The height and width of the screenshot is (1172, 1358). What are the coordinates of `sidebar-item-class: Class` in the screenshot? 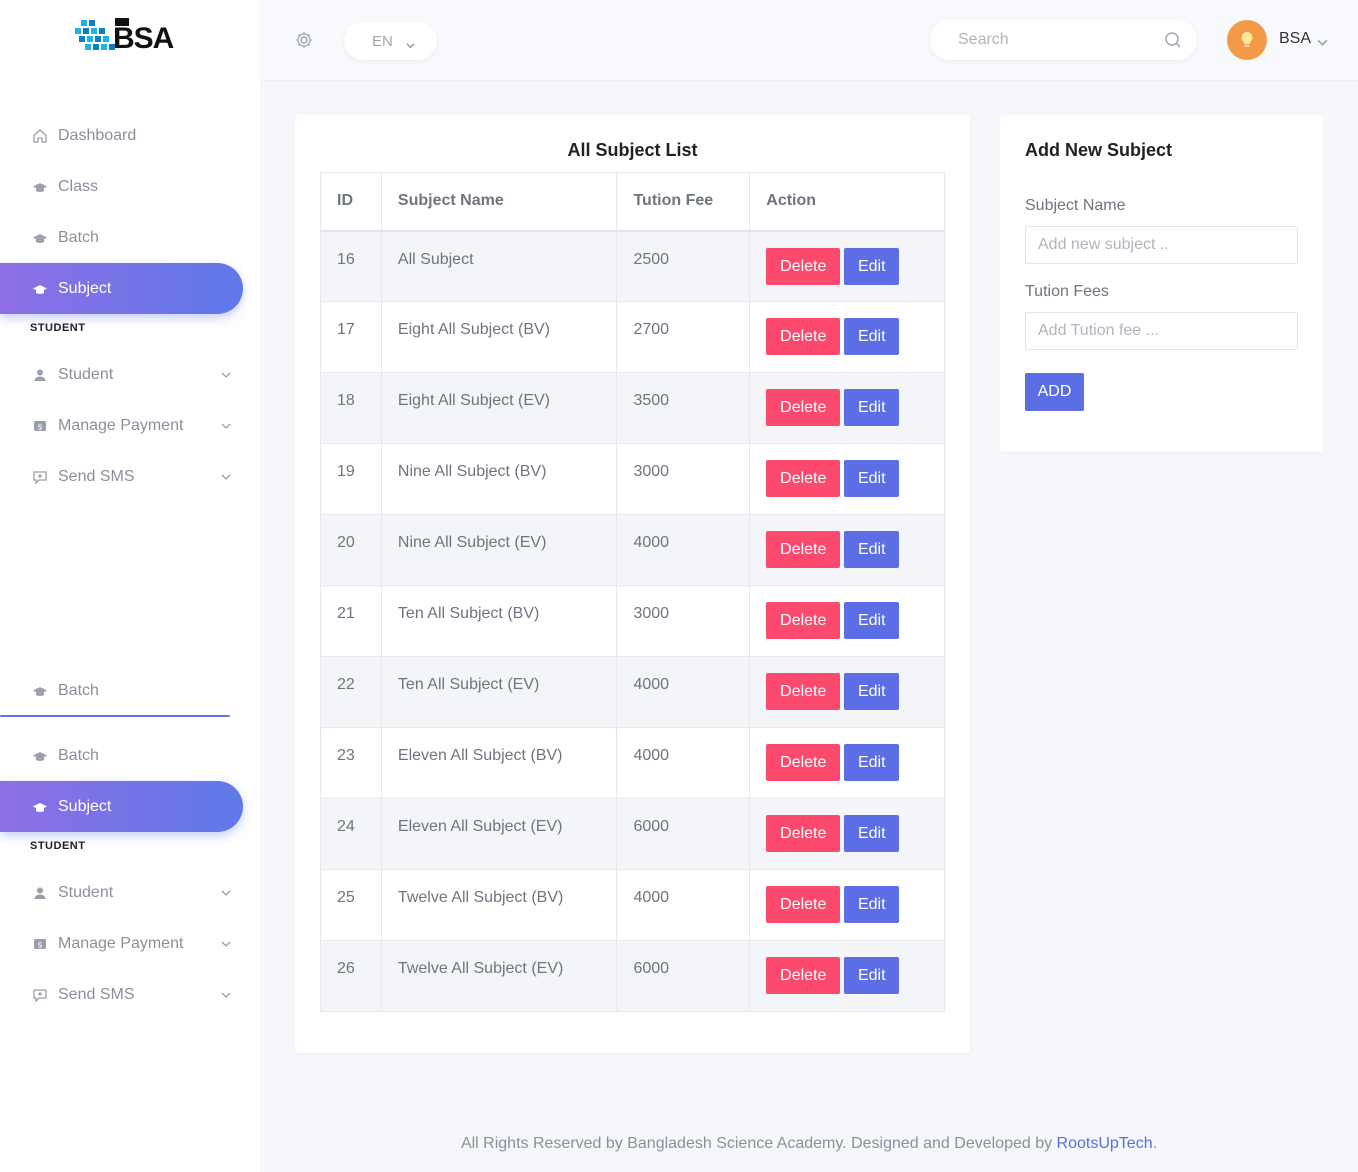 It's located at (121, 186).